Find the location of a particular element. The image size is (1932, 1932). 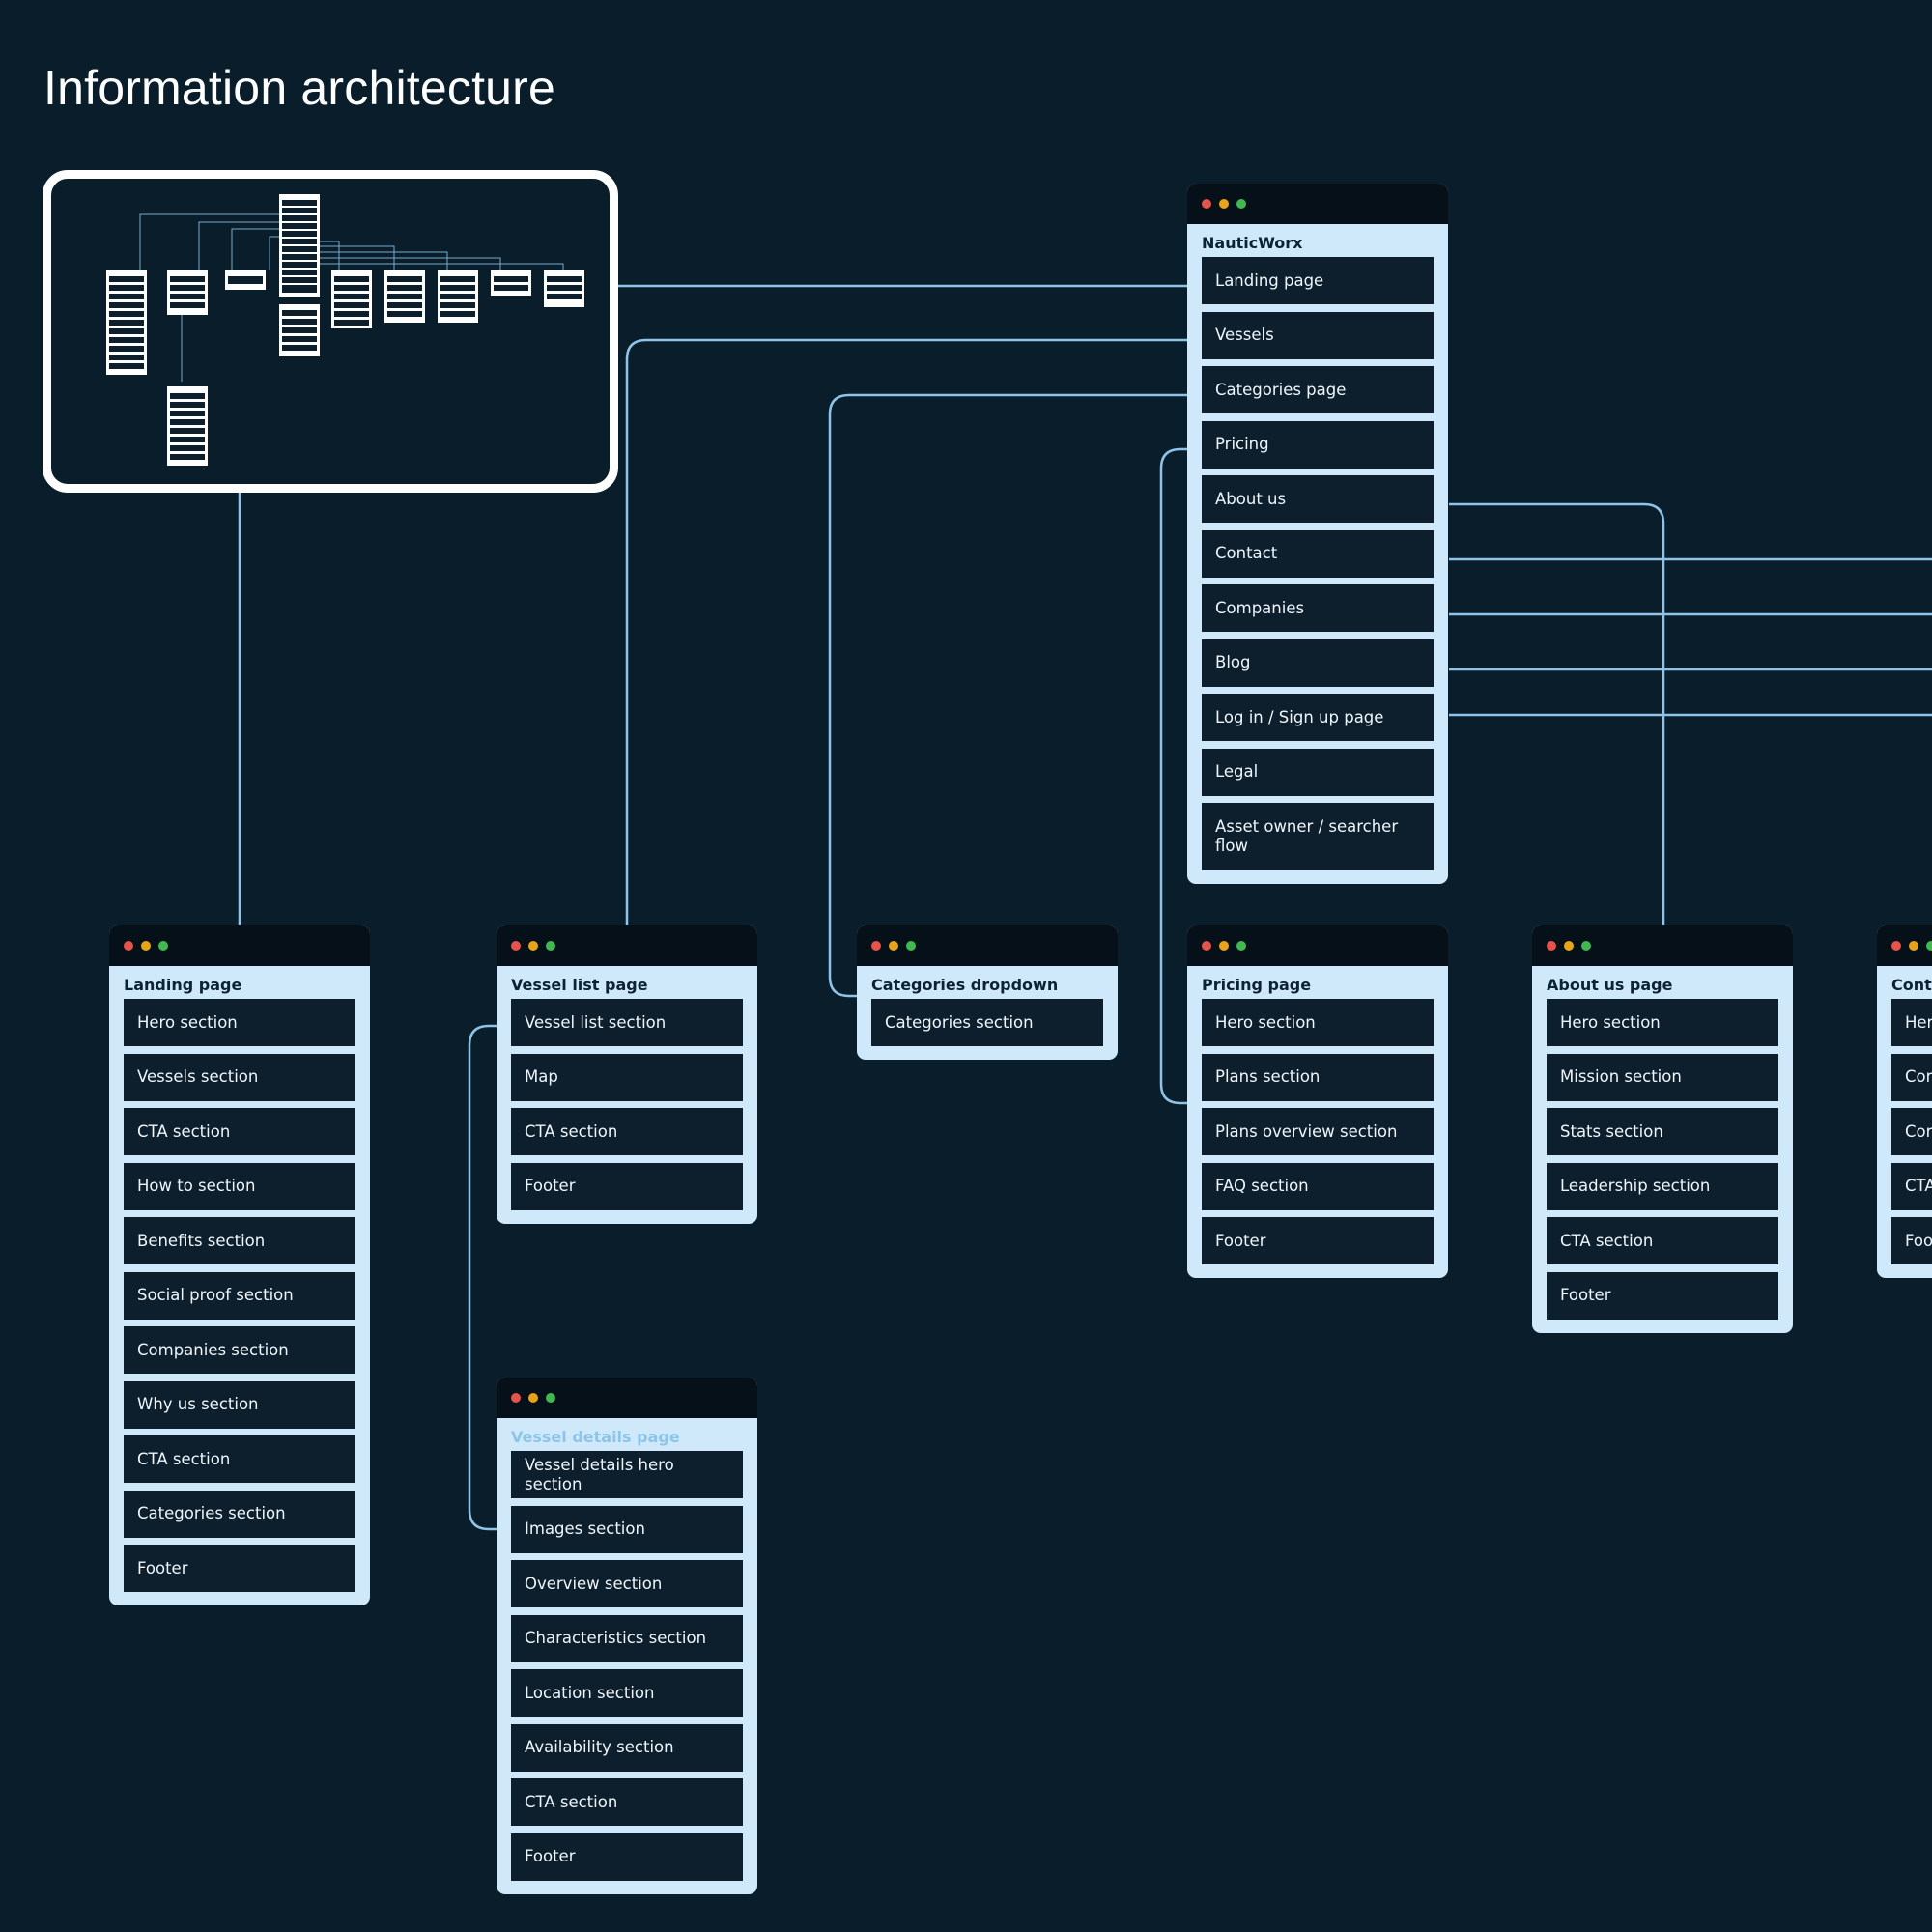

minimap-diagram is located at coordinates (345, 330).